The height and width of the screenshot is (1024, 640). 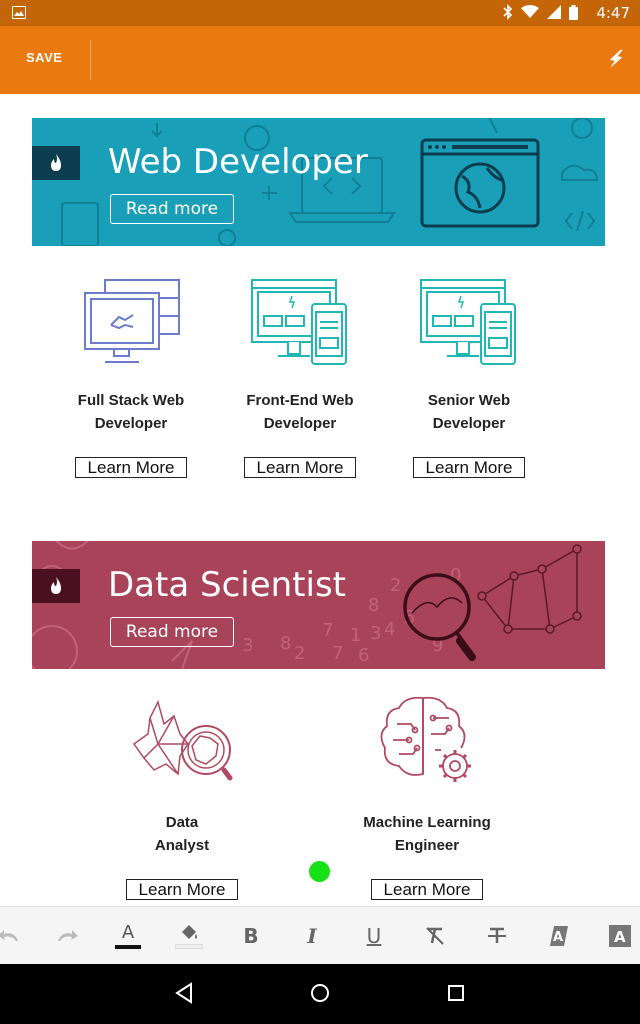 What do you see at coordinates (67, 936) in the screenshot?
I see `redo-icon` at bounding box center [67, 936].